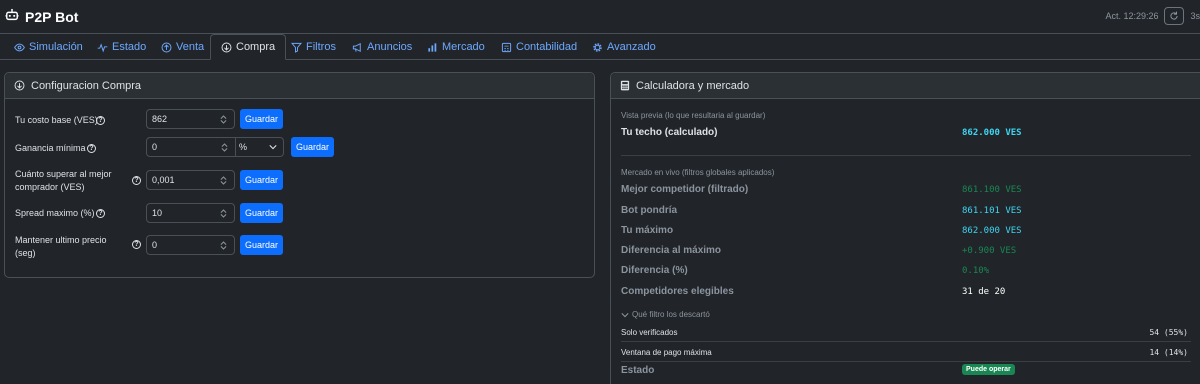  I want to click on tab-venta: Venta, so click(182, 47).